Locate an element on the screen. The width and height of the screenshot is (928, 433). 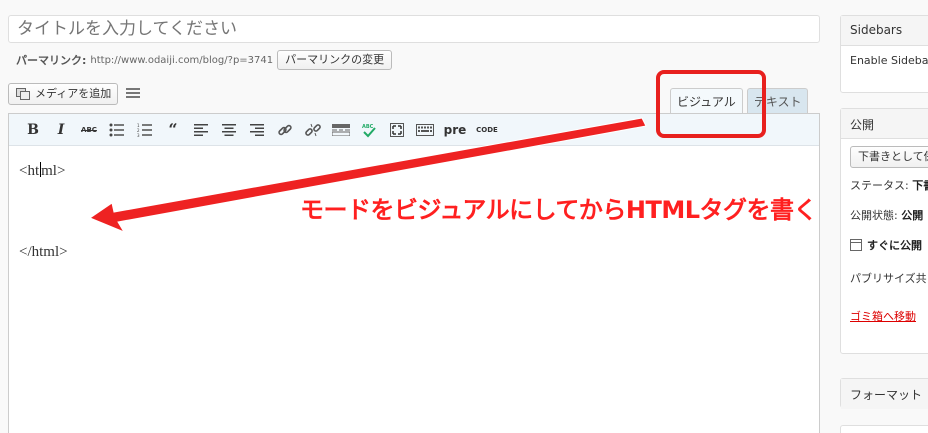
editor-toolbar: B I ABC 123 “ ABC pre CODE is located at coordinates (414, 130).